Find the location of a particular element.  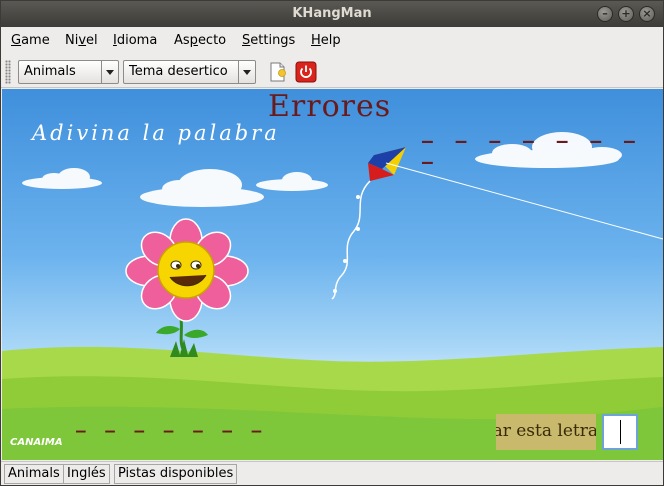

try-letter-button: Jugar esta letra is located at coordinates (546, 432).